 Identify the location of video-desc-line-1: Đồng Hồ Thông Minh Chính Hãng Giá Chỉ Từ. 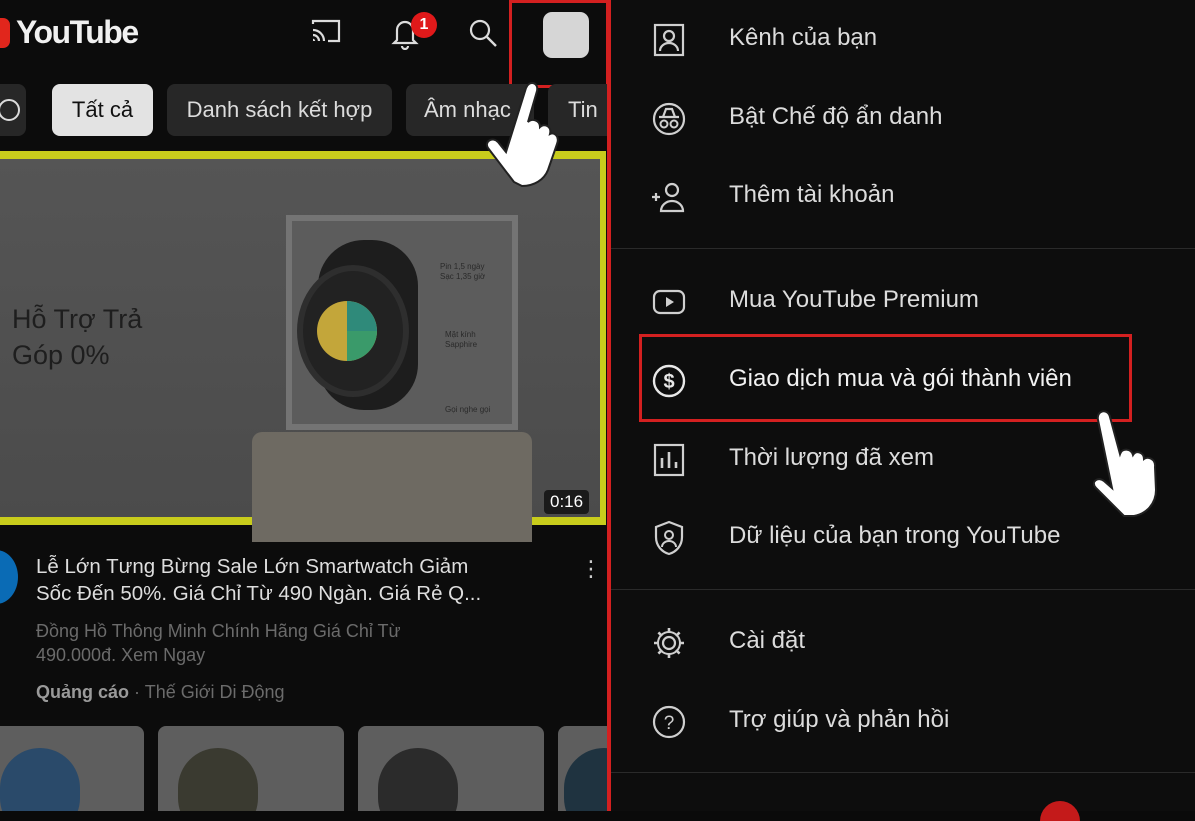
(218, 631).